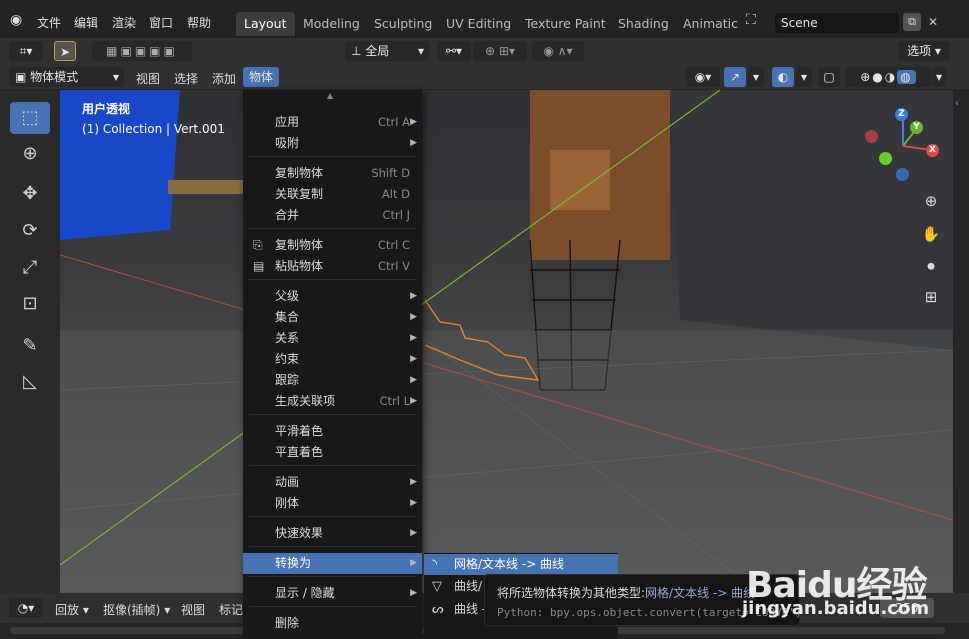  Describe the element at coordinates (565, 24) in the screenshot. I see `tab-texture-paint: Texture Paint` at that location.